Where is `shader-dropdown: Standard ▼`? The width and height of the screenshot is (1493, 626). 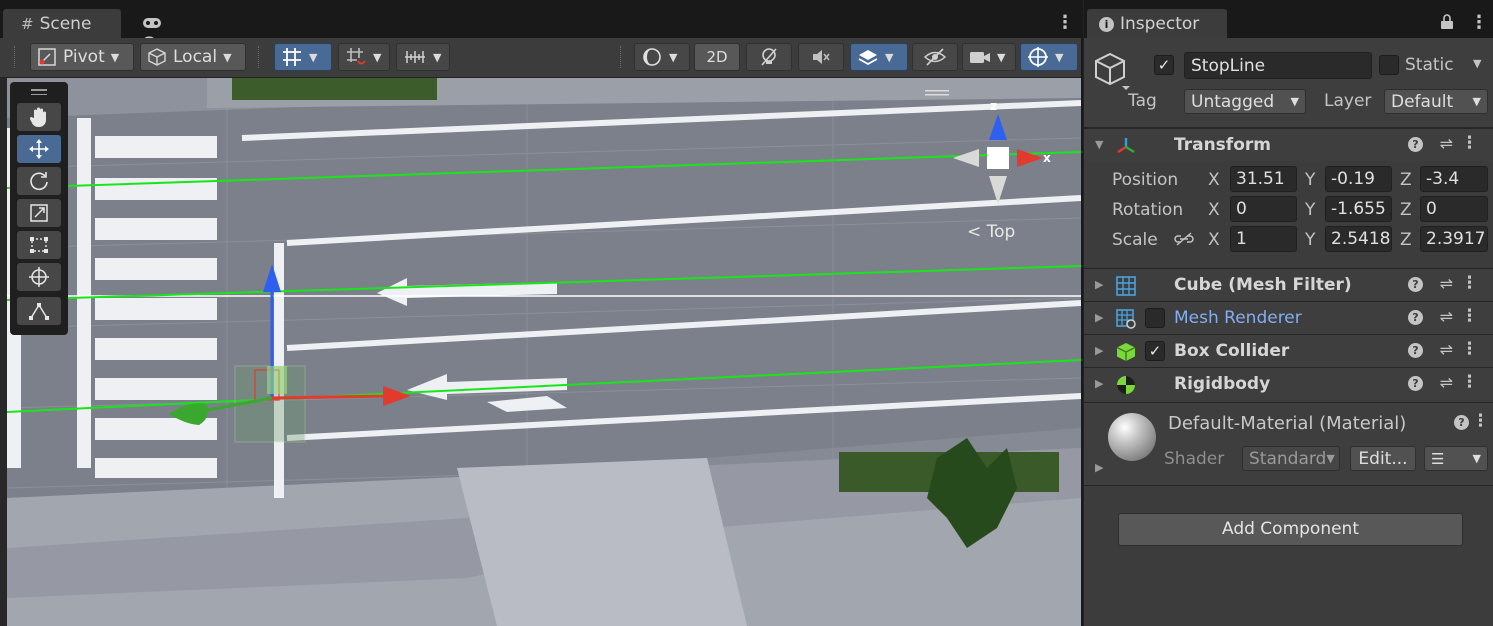 shader-dropdown: Standard ▼ is located at coordinates (1291, 458).